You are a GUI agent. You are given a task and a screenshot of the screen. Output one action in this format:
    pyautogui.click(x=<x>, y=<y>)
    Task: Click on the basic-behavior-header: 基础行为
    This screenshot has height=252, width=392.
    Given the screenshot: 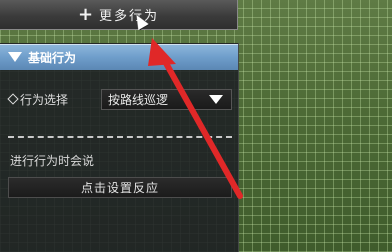 What is the action you would take?
    pyautogui.click(x=119, y=57)
    